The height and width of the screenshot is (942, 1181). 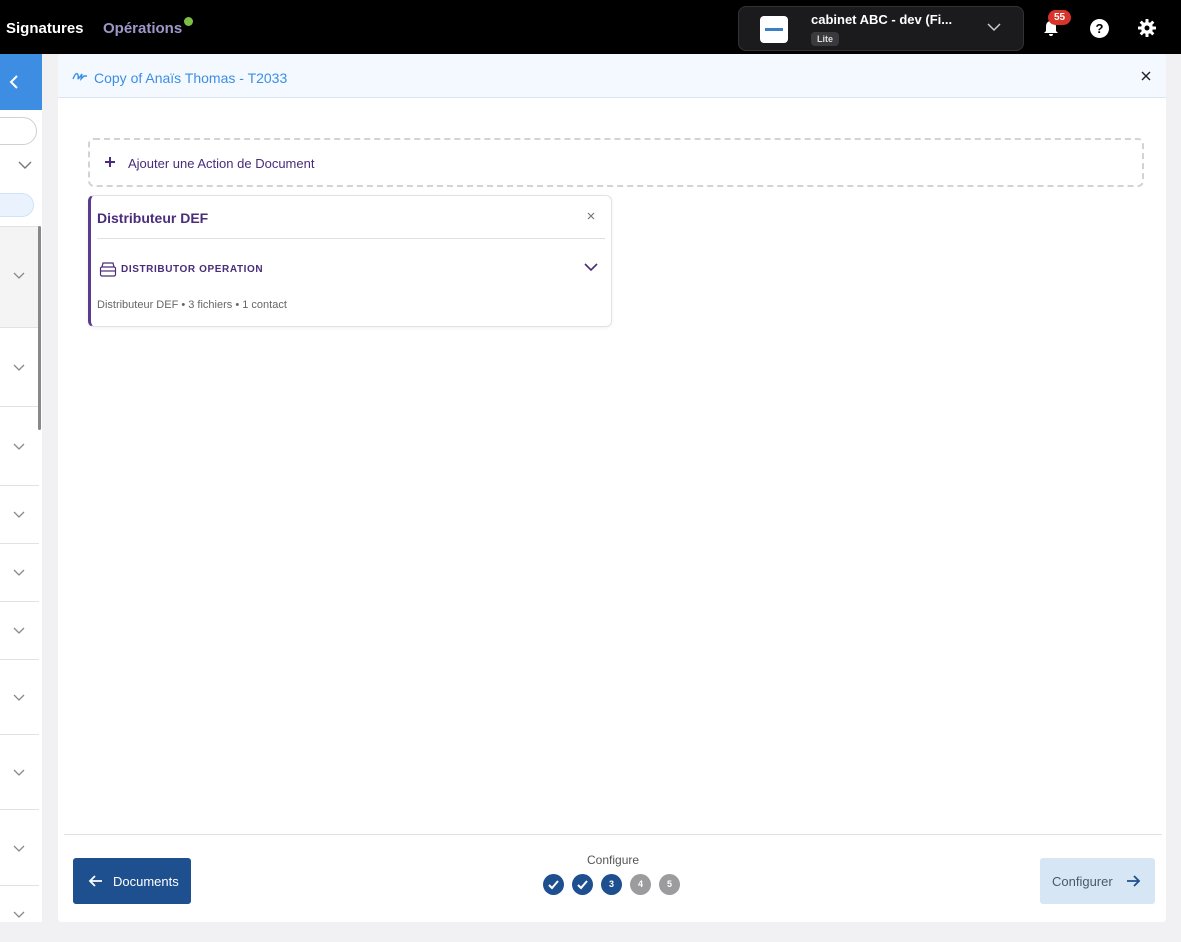 I want to click on divider, so click(x=351, y=238).